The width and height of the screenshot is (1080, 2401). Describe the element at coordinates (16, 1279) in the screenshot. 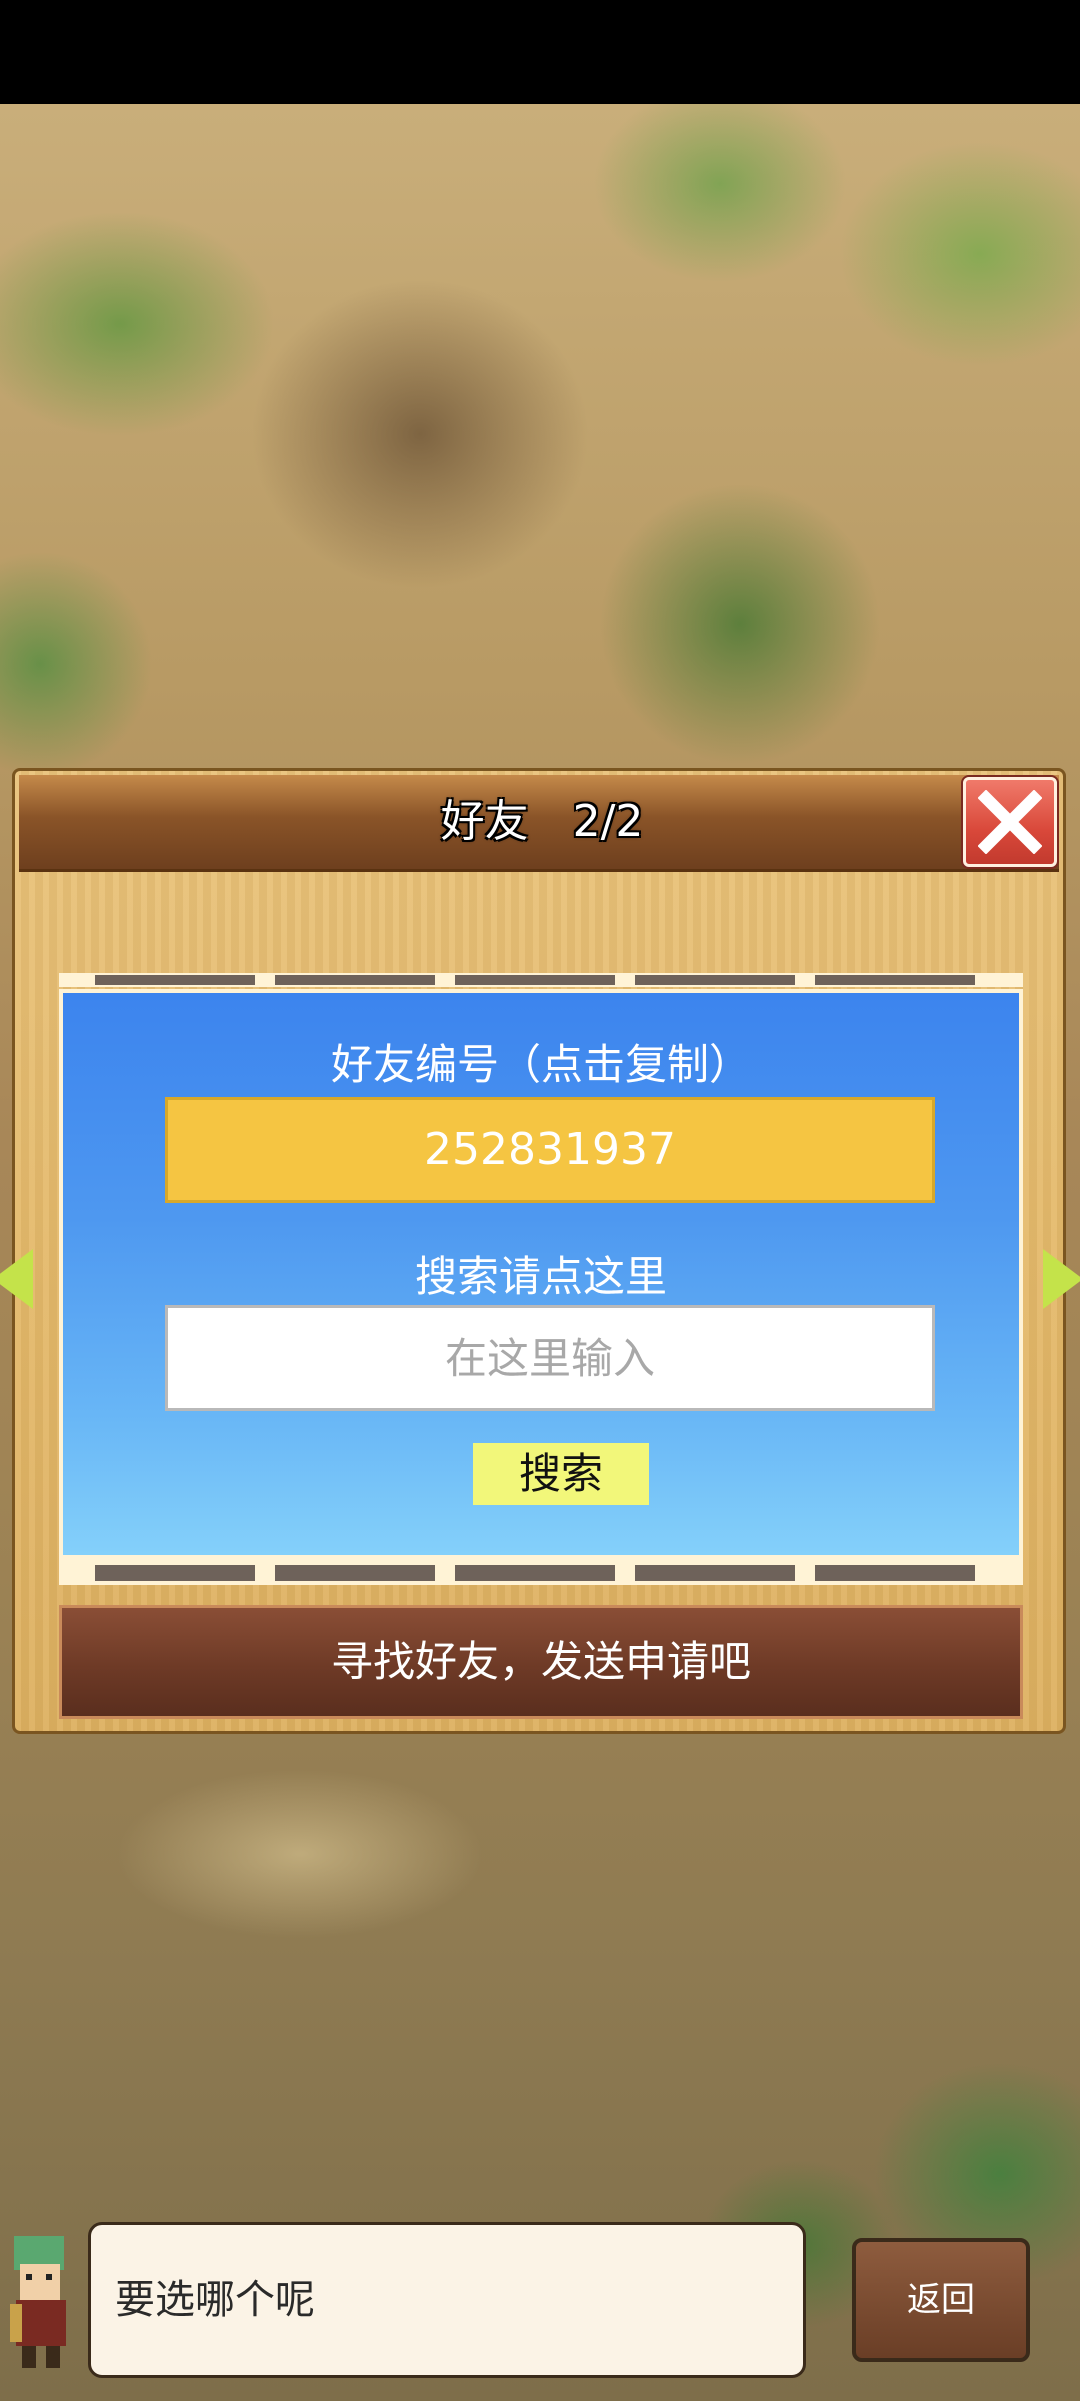

I see `left-arrow-icon` at that location.